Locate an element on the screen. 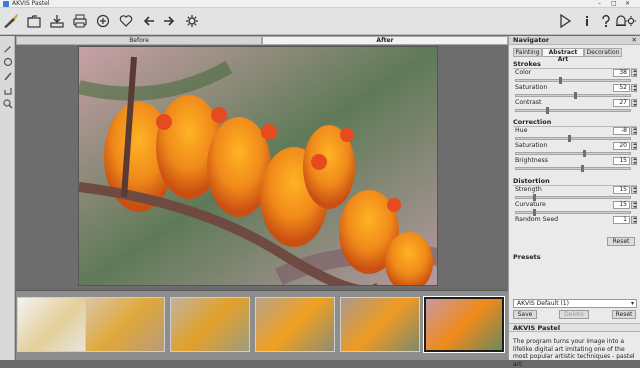 This screenshot has height=368, width=640. forward-icon is located at coordinates (169, 21).